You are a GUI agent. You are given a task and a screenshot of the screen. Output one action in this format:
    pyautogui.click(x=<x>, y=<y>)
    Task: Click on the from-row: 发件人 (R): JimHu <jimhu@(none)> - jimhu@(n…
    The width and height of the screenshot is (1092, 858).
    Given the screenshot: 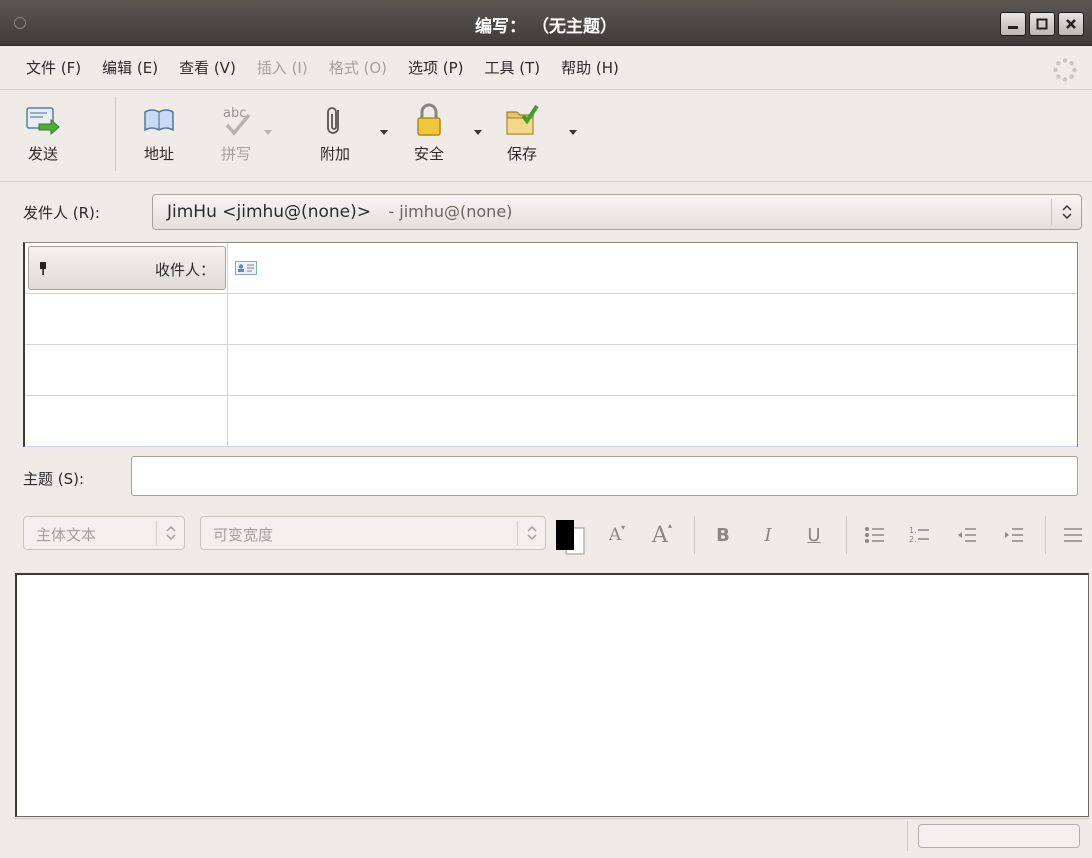 What is the action you would take?
    pyautogui.click(x=546, y=212)
    